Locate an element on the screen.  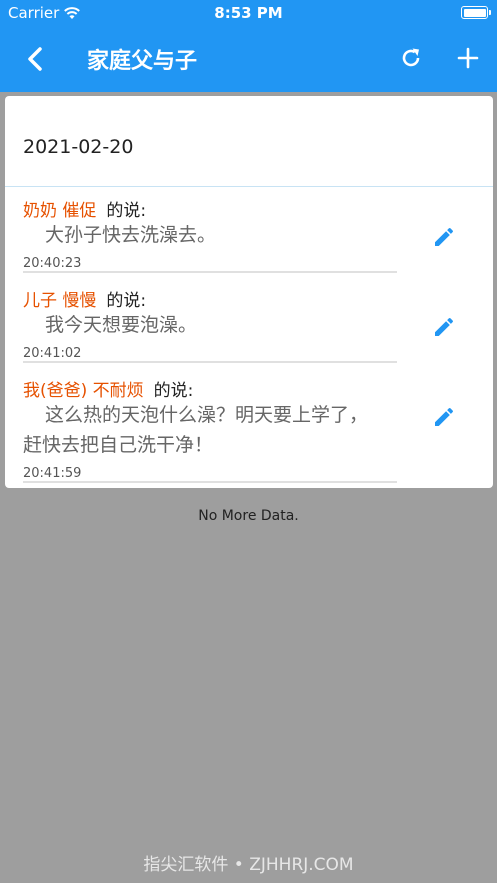
add-button is located at coordinates (468, 58).